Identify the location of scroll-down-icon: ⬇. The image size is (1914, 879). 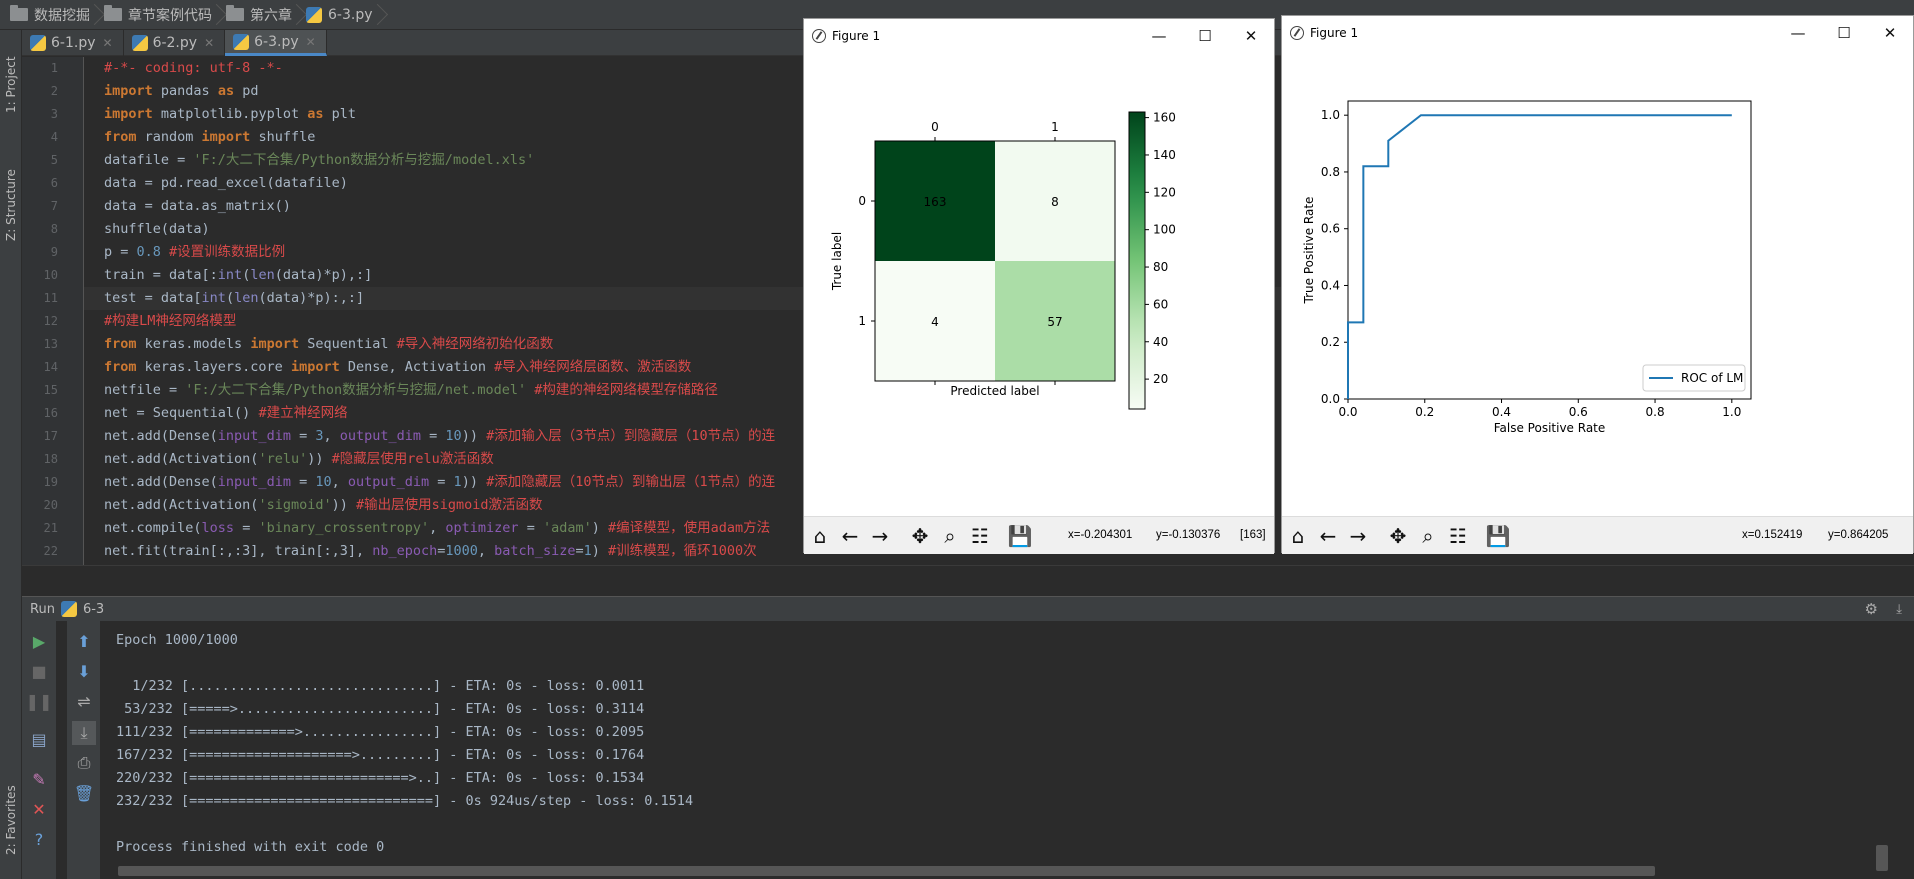
(84, 671).